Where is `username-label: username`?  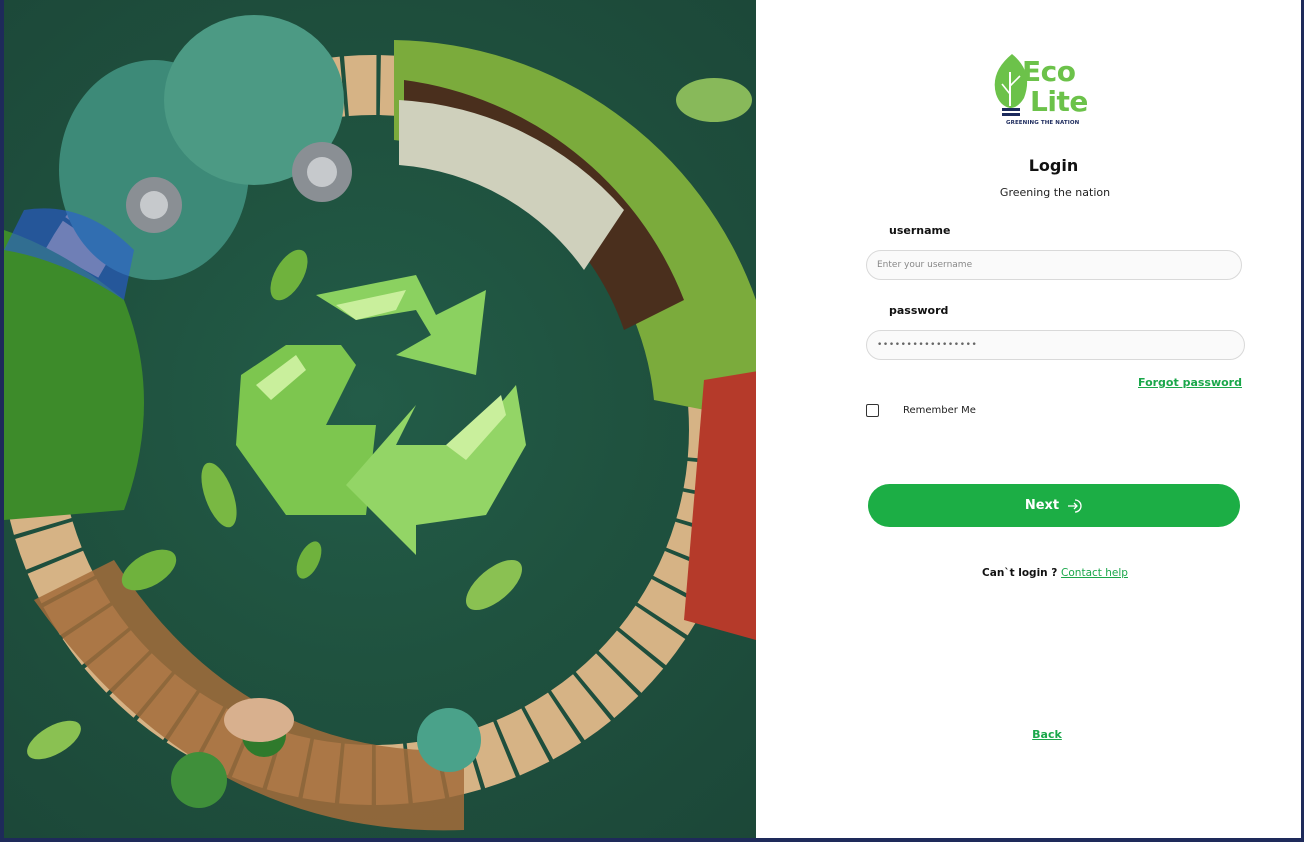 username-label: username is located at coordinates (920, 230).